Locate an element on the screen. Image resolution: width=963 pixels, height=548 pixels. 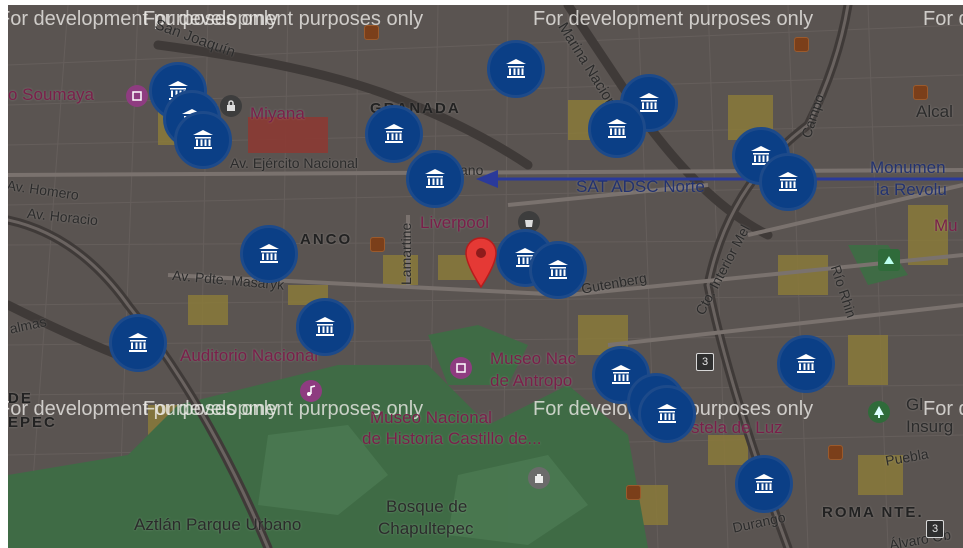
museum-marker-highlighted is located at coordinates (435, 179).